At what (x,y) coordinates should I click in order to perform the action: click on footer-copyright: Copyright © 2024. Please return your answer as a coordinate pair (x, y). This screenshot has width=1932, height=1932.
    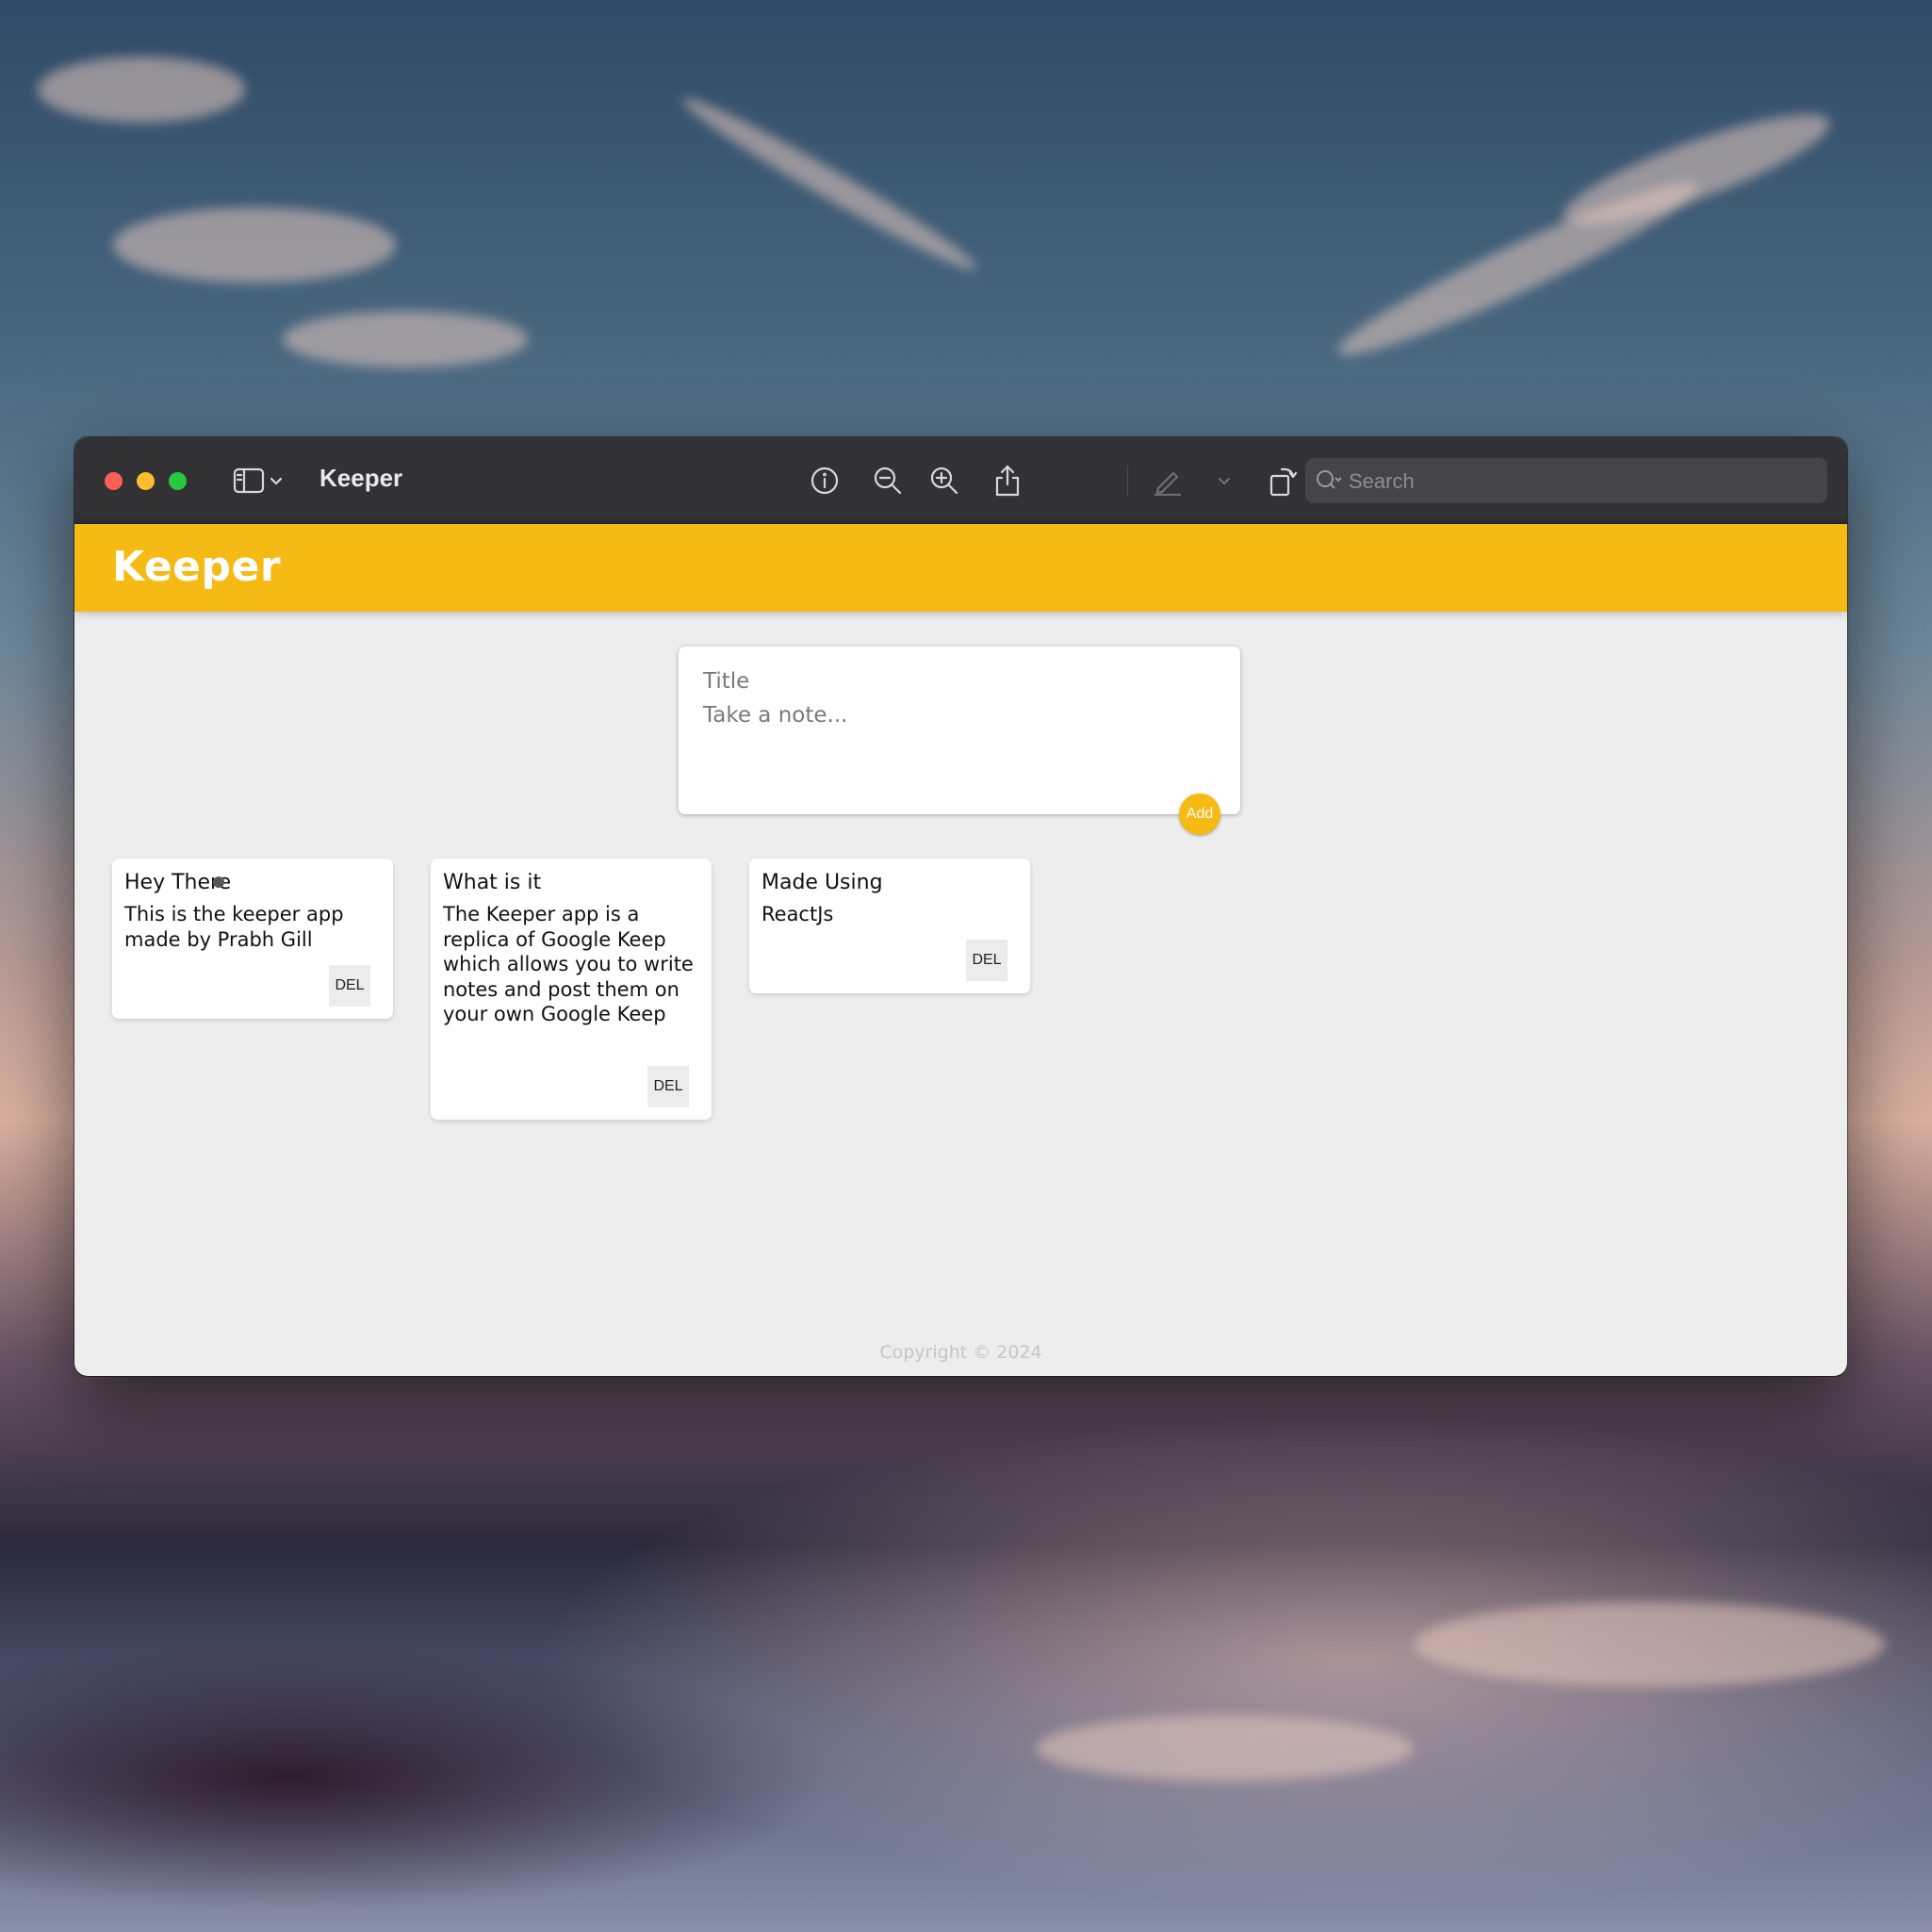
    Looking at the image, I should click on (960, 1352).